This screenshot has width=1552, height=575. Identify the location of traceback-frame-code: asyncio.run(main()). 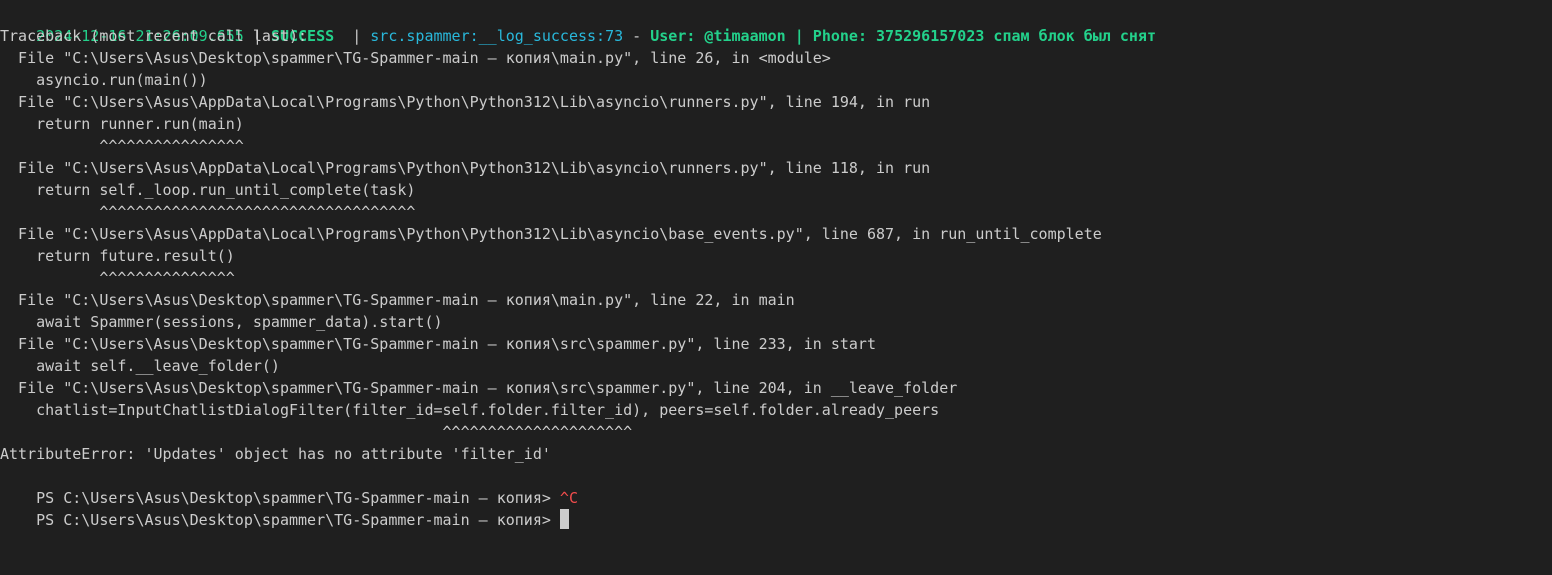
(104, 80).